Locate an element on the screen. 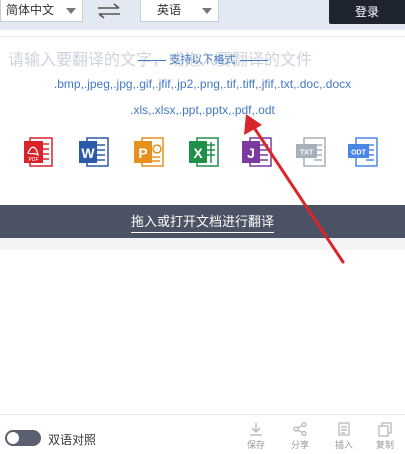 This screenshot has width=405, height=454. top-toolbar: 简体中文 英语 登录 is located at coordinates (202, 15).